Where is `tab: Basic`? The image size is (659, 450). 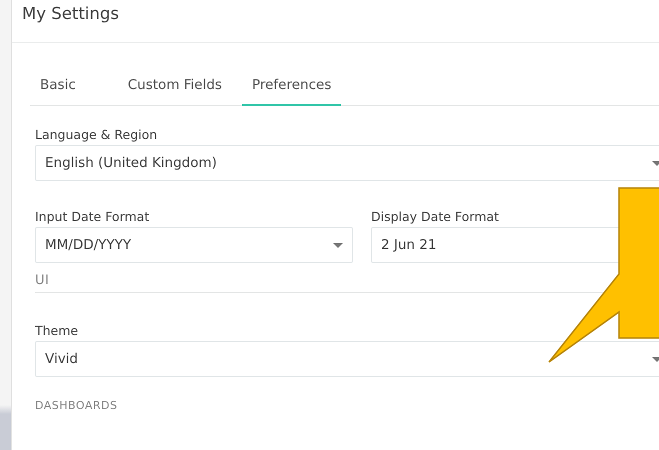 tab: Basic is located at coordinates (58, 89).